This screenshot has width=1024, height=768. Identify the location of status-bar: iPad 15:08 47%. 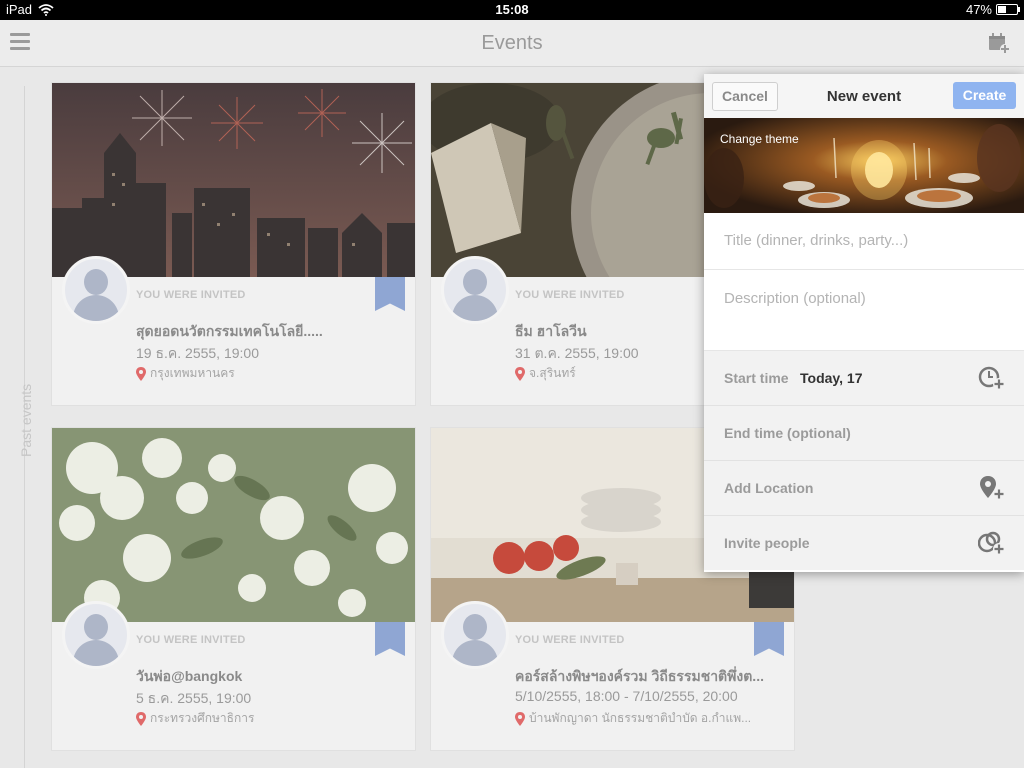
(512, 10).